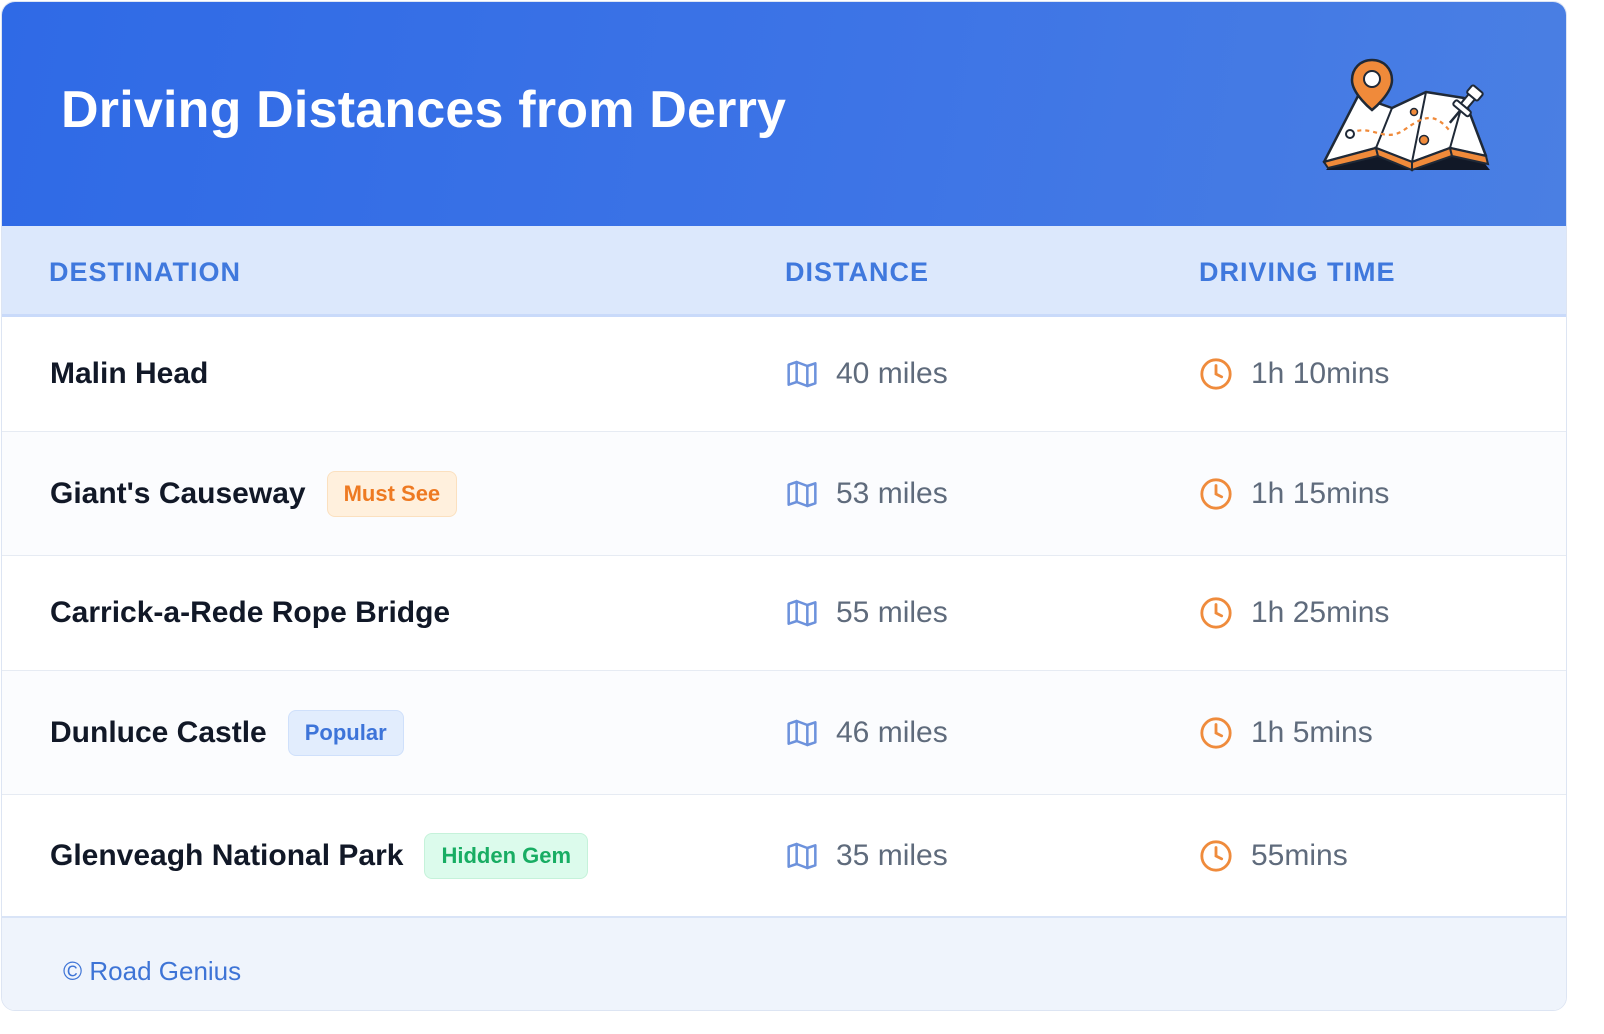 The height and width of the screenshot is (1034, 1604). What do you see at coordinates (1406, 115) in the screenshot?
I see `map-with-pins-icon` at bounding box center [1406, 115].